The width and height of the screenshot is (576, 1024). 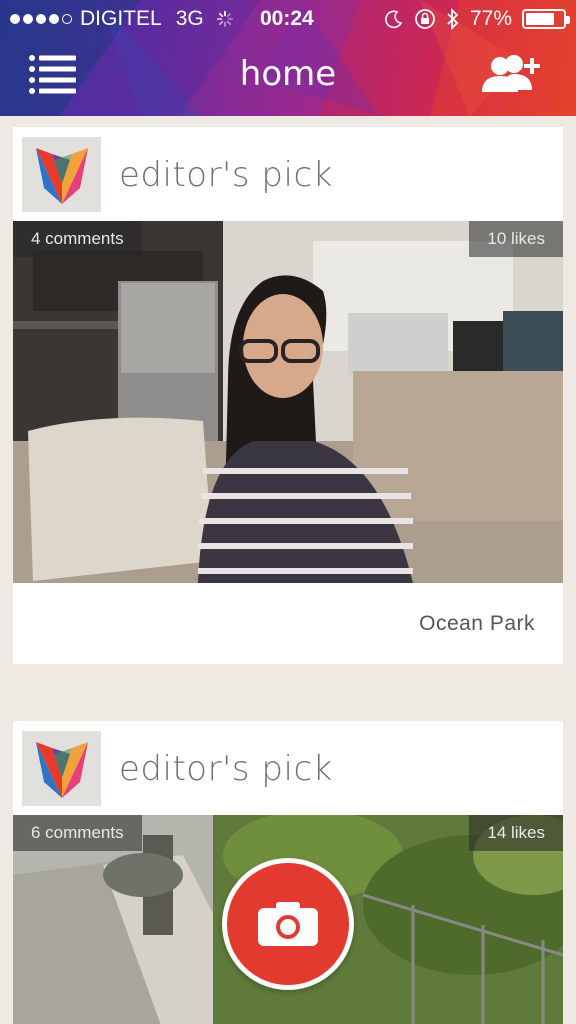 I want to click on app-header: DIGITEL 3G 00:24 77% home, so click(x=288, y=58).